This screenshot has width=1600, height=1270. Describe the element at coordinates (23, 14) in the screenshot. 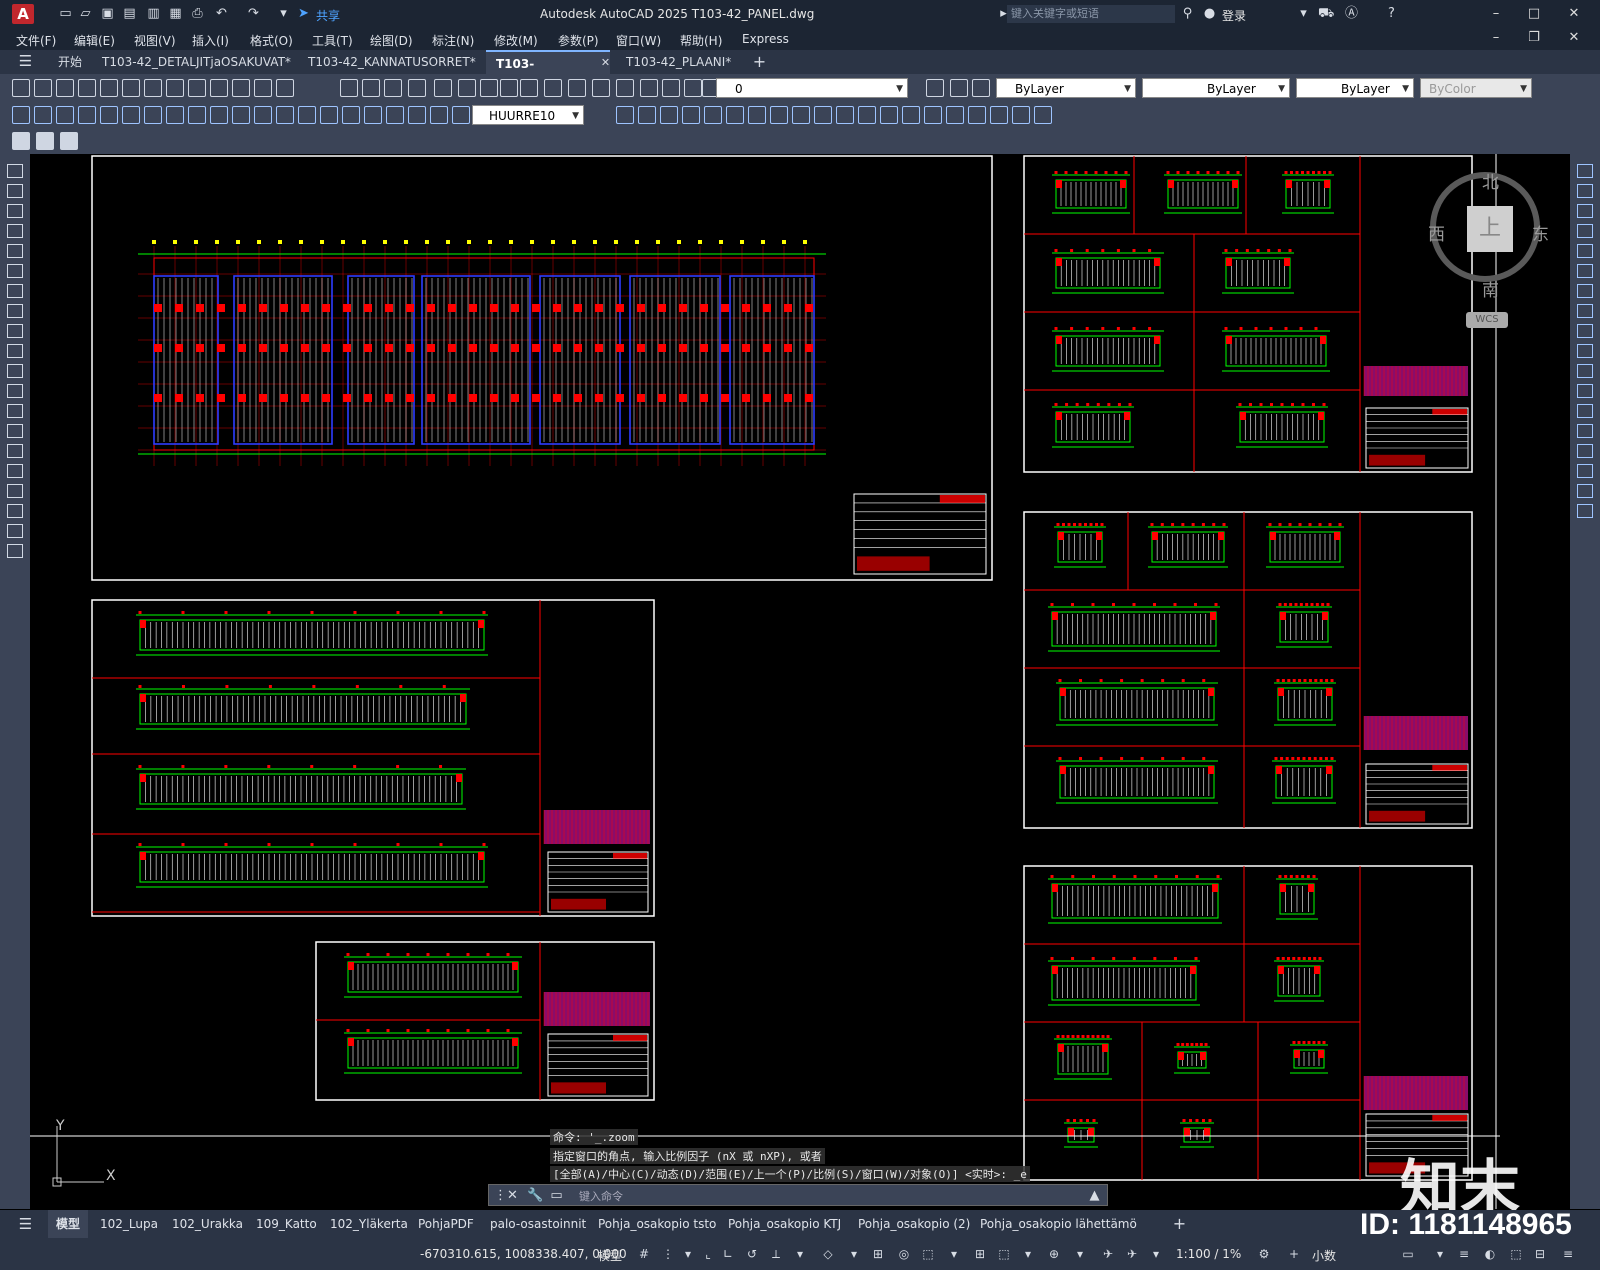

I see `app-logo-icon: A` at that location.